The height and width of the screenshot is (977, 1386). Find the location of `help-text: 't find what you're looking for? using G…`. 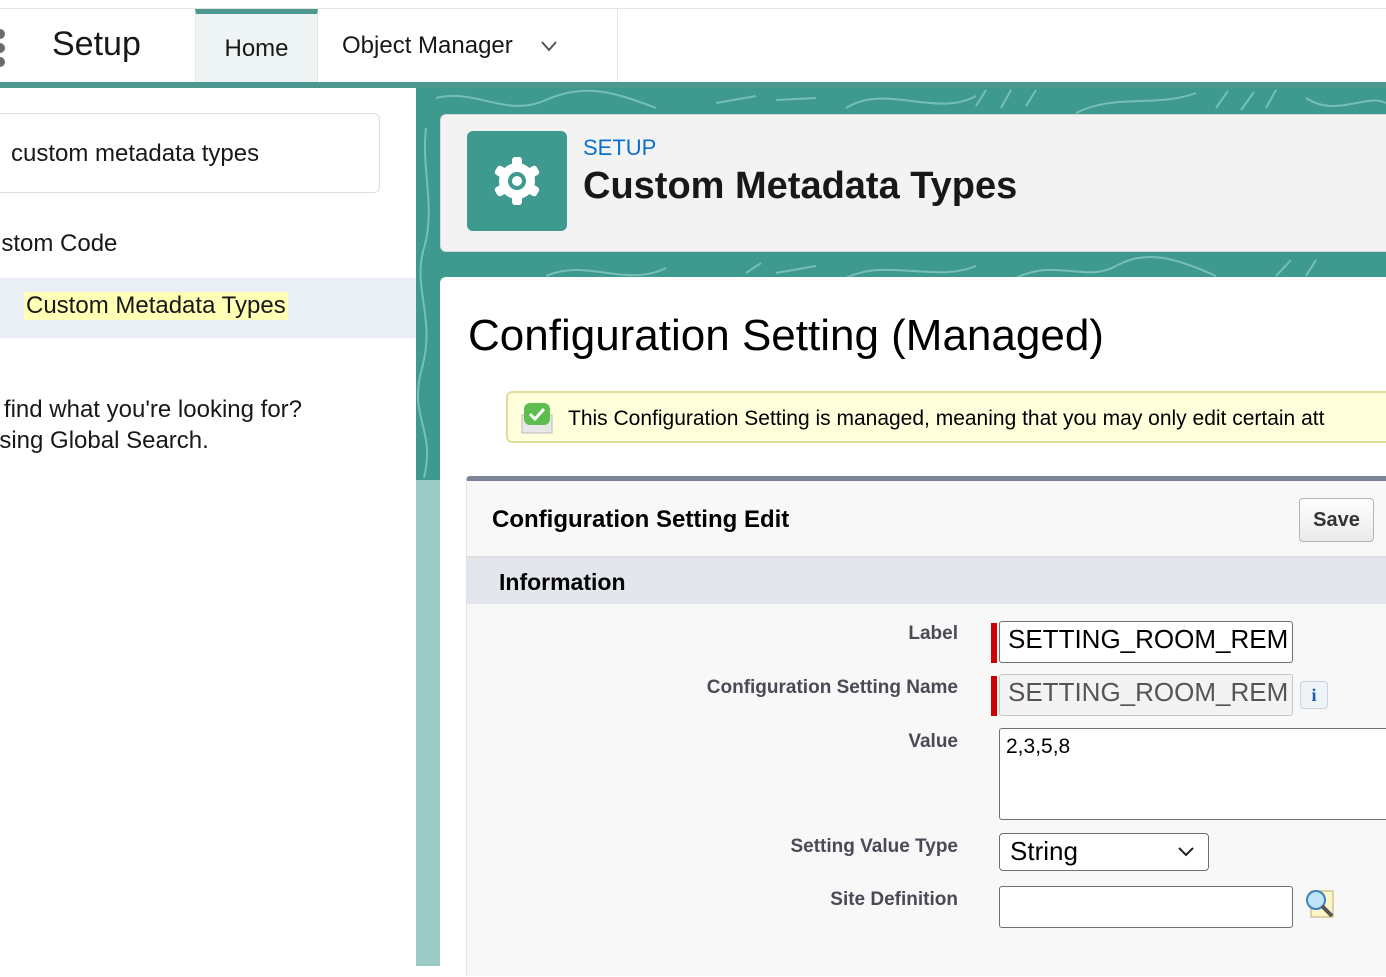

help-text: 't find what you're looking for? using G… is located at coordinates (151, 425).